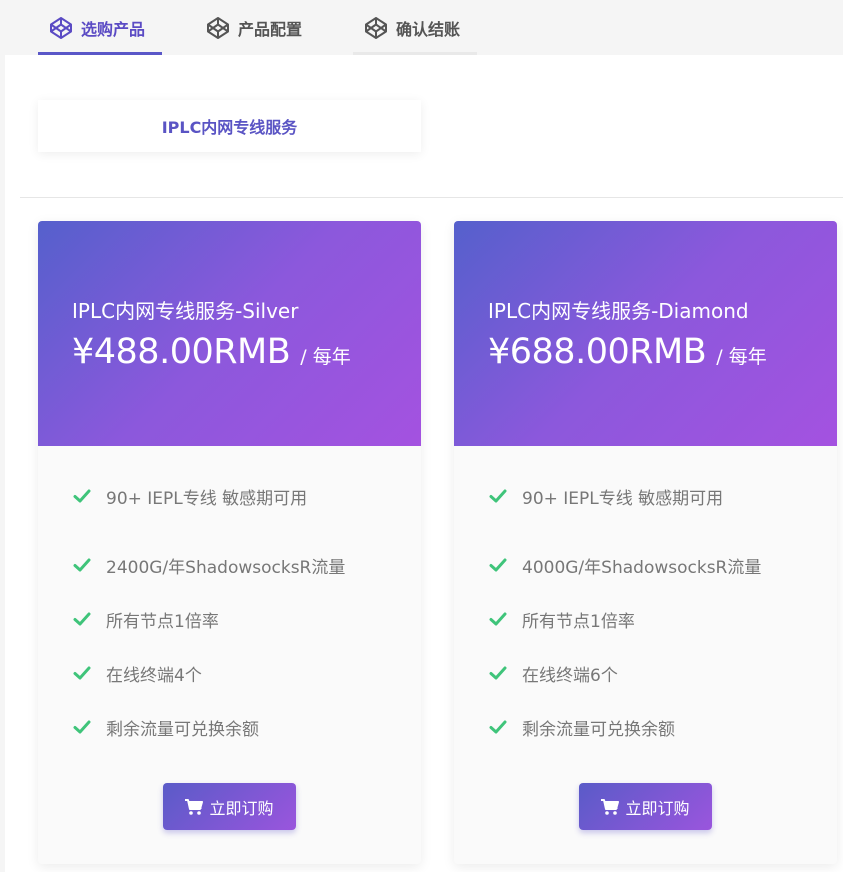 The width and height of the screenshot is (843, 872). What do you see at coordinates (428, 29) in the screenshot?
I see `tab-label: 确认结账` at bounding box center [428, 29].